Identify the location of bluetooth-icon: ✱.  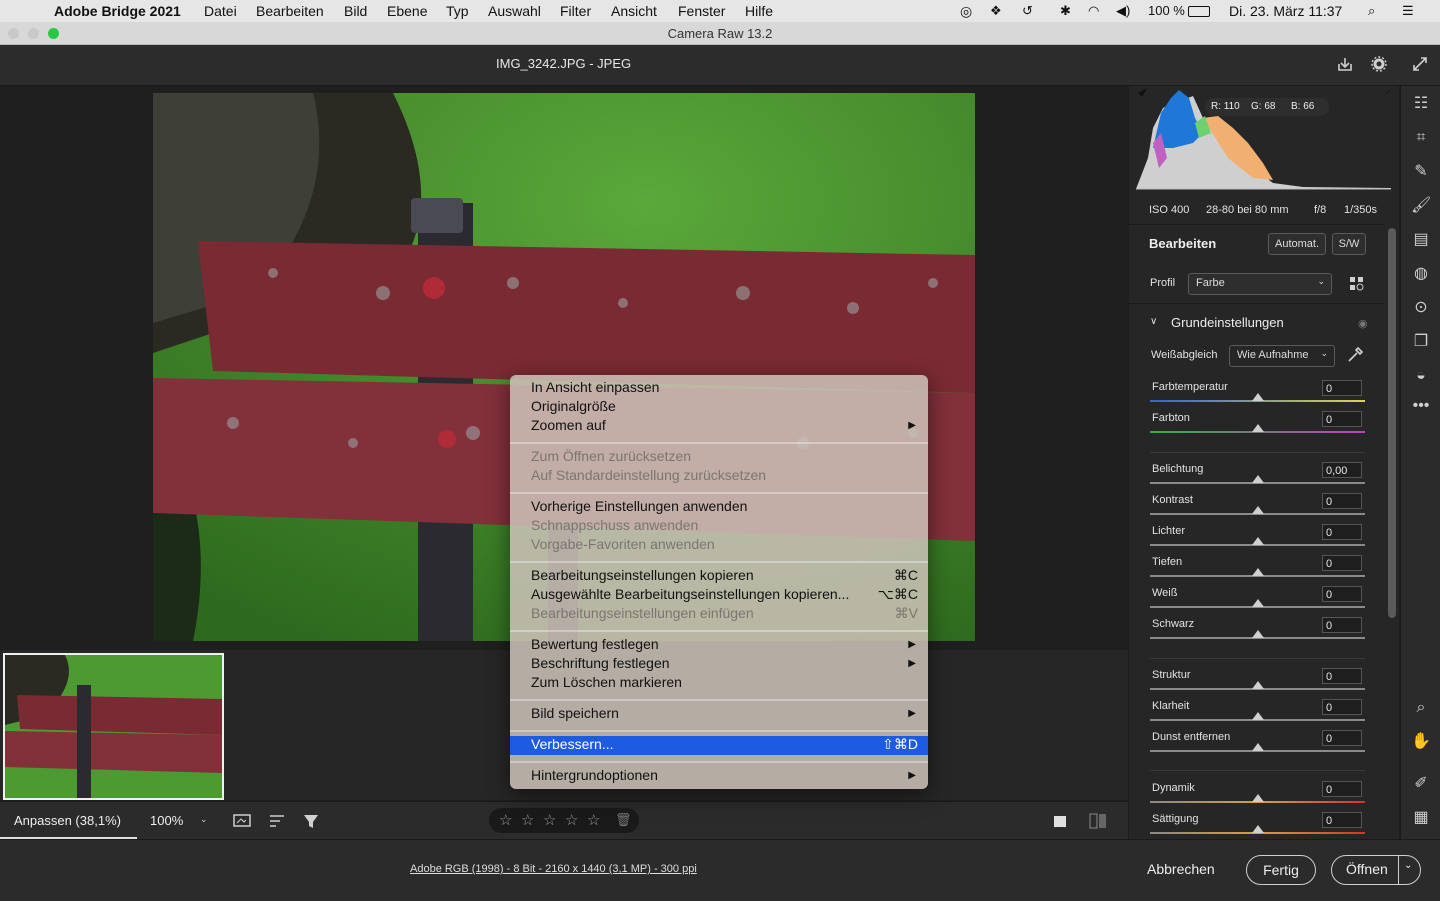
(1065, 11).